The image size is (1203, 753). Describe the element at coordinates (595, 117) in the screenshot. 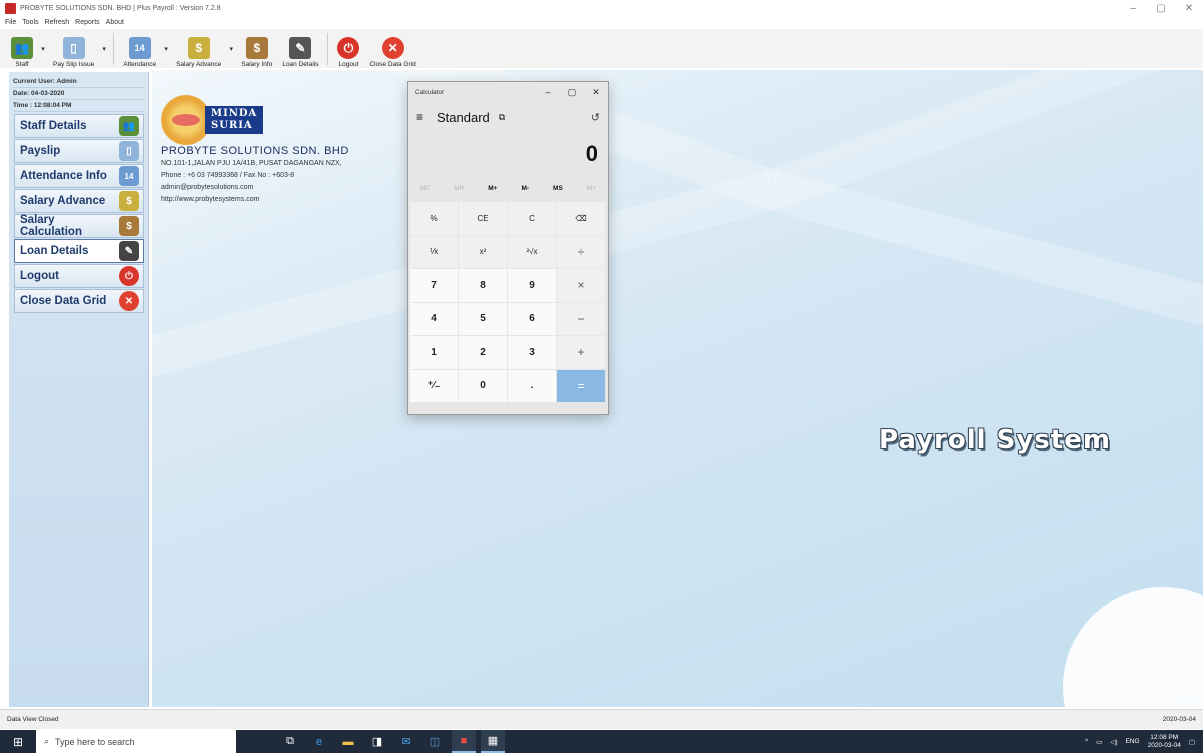

I see `history-icon: ↺` at that location.